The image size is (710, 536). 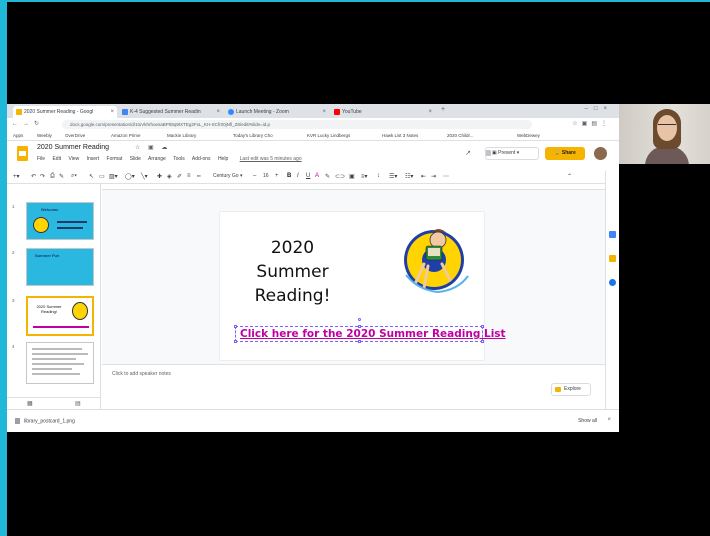 I want to click on slide-thumbnail-3-selected: 2020 Summer Reading!, so click(x=60, y=316).